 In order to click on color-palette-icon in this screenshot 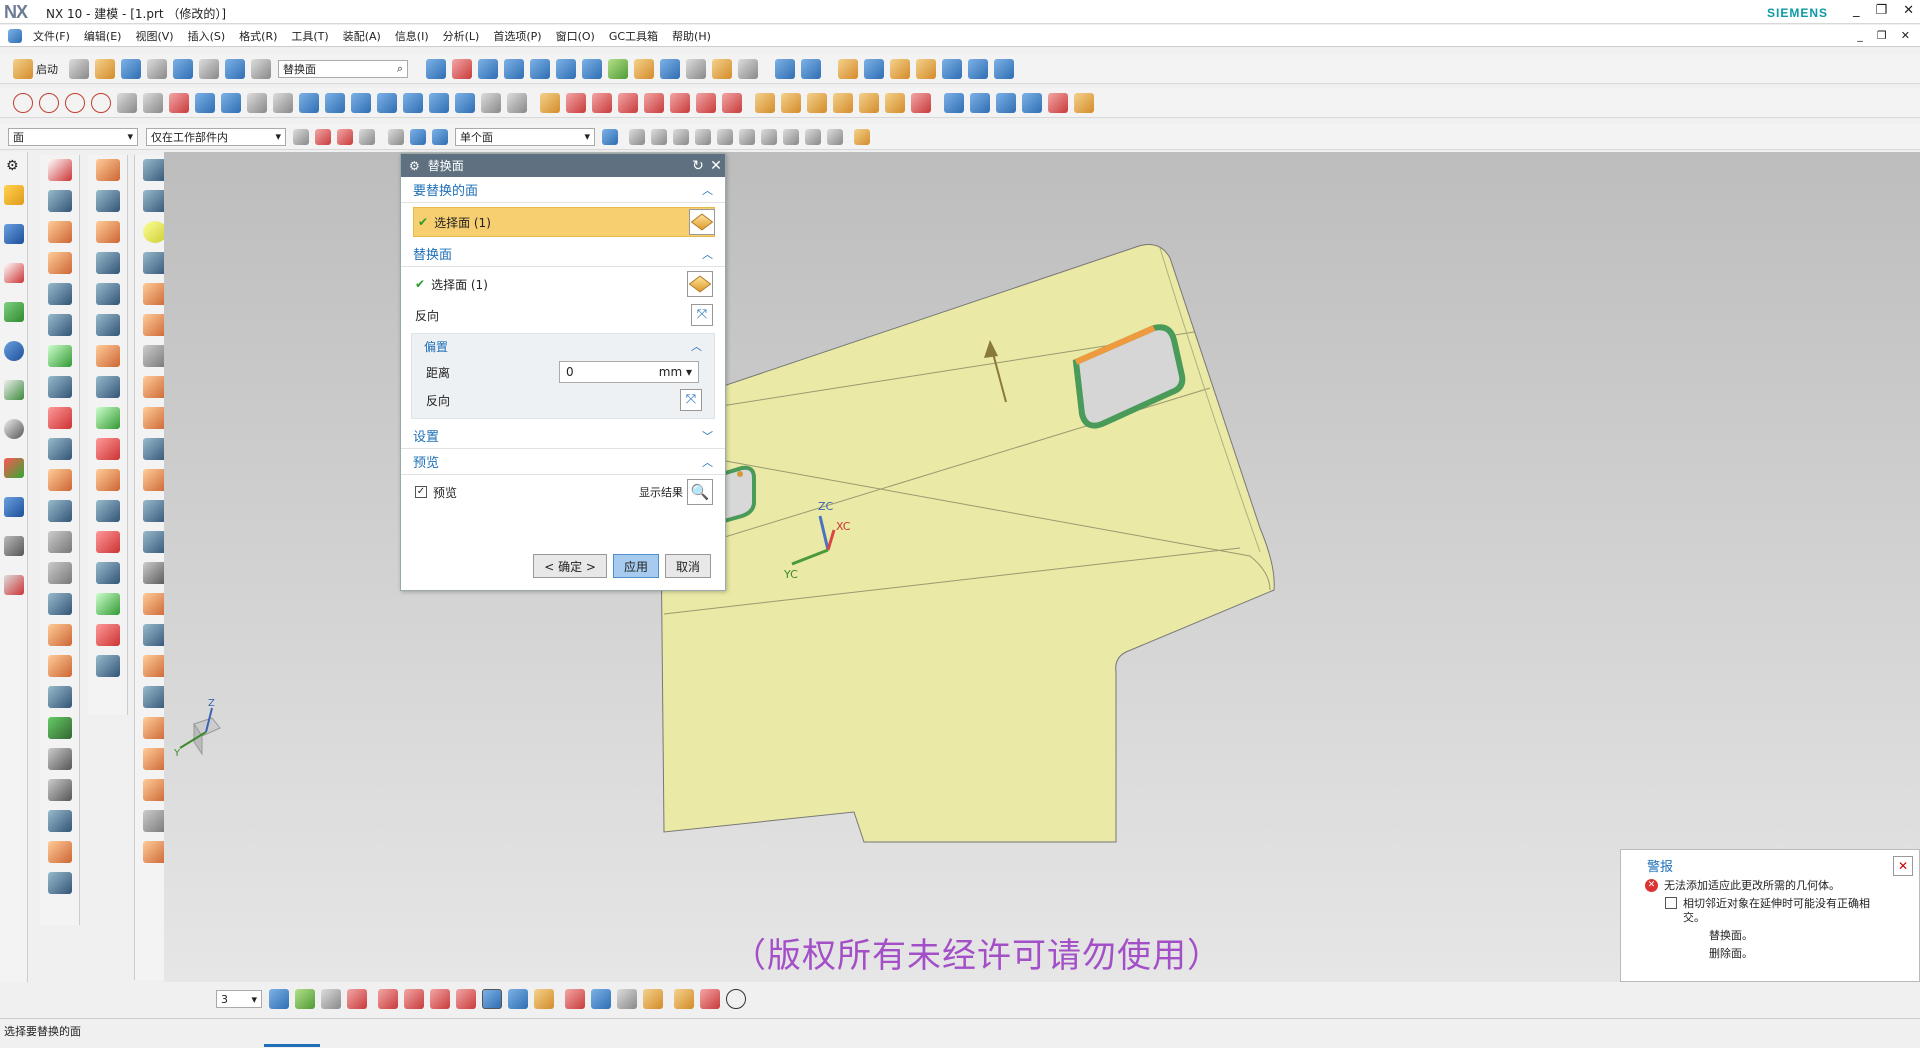, I will do `click(644, 68)`.